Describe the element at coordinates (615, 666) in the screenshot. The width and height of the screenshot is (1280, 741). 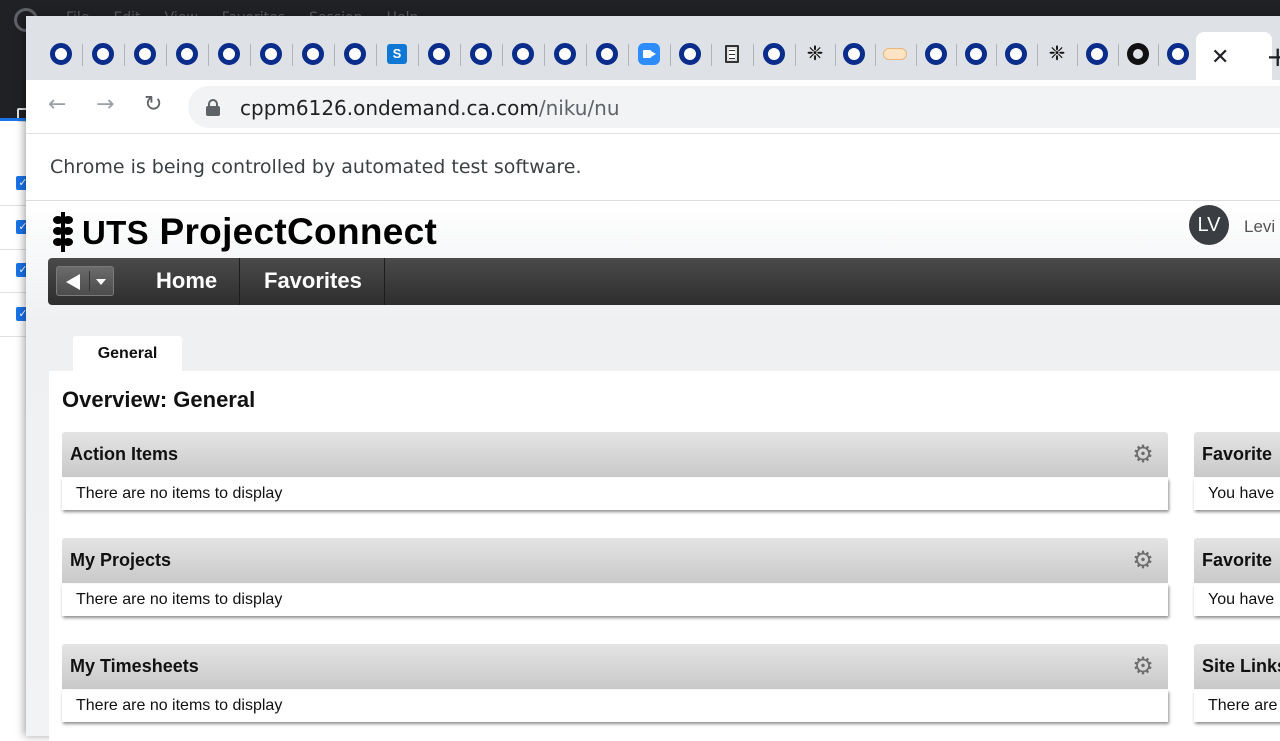
I see `portlet-header: My Timesheets ⚙` at that location.